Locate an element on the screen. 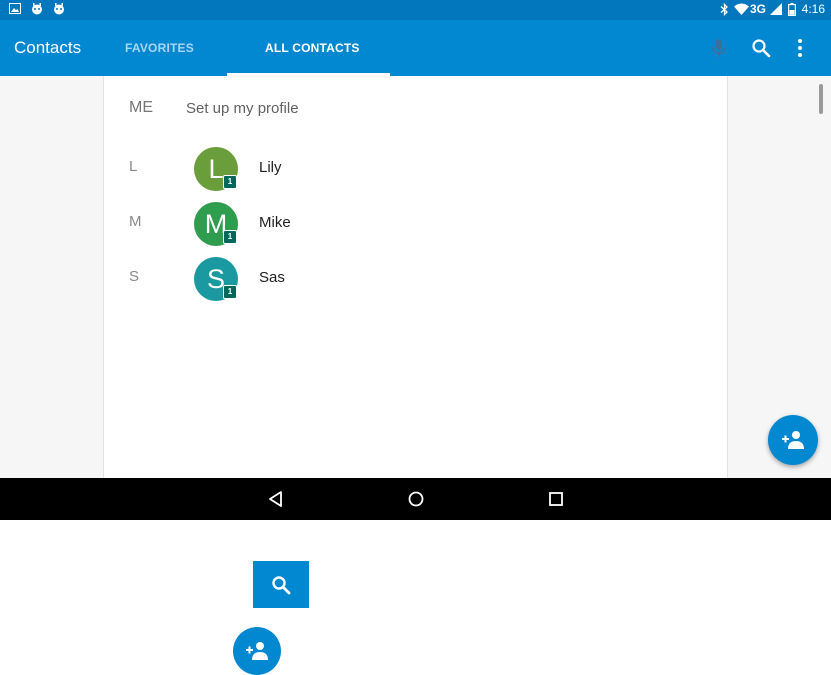 The image size is (831, 675). tab-all-contacts: ALL CONTACTS is located at coordinates (312, 48).